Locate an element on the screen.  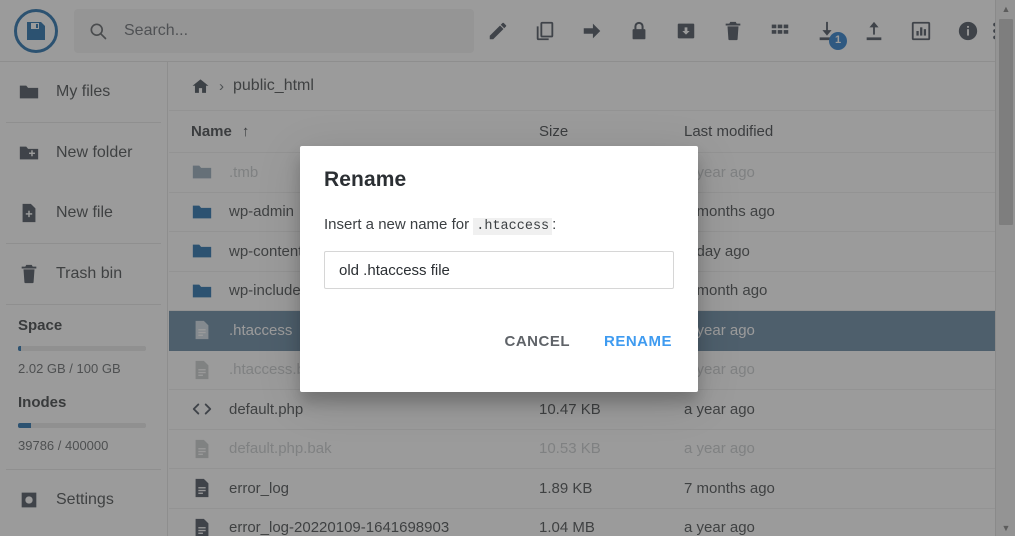
dialog-message-prefix: Insert a new name for is located at coordinates (397, 224).